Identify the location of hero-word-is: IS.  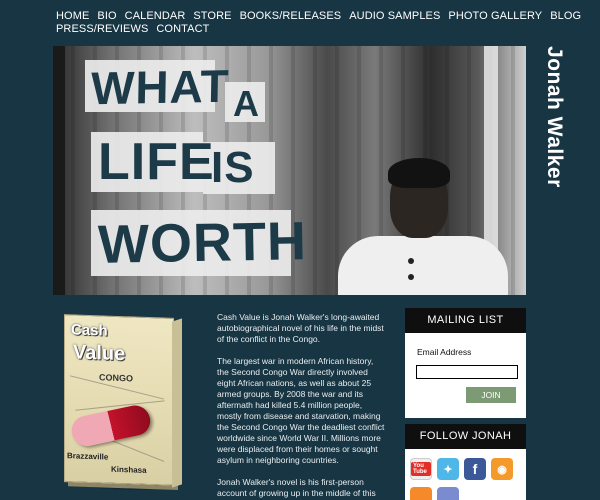
(233, 167).